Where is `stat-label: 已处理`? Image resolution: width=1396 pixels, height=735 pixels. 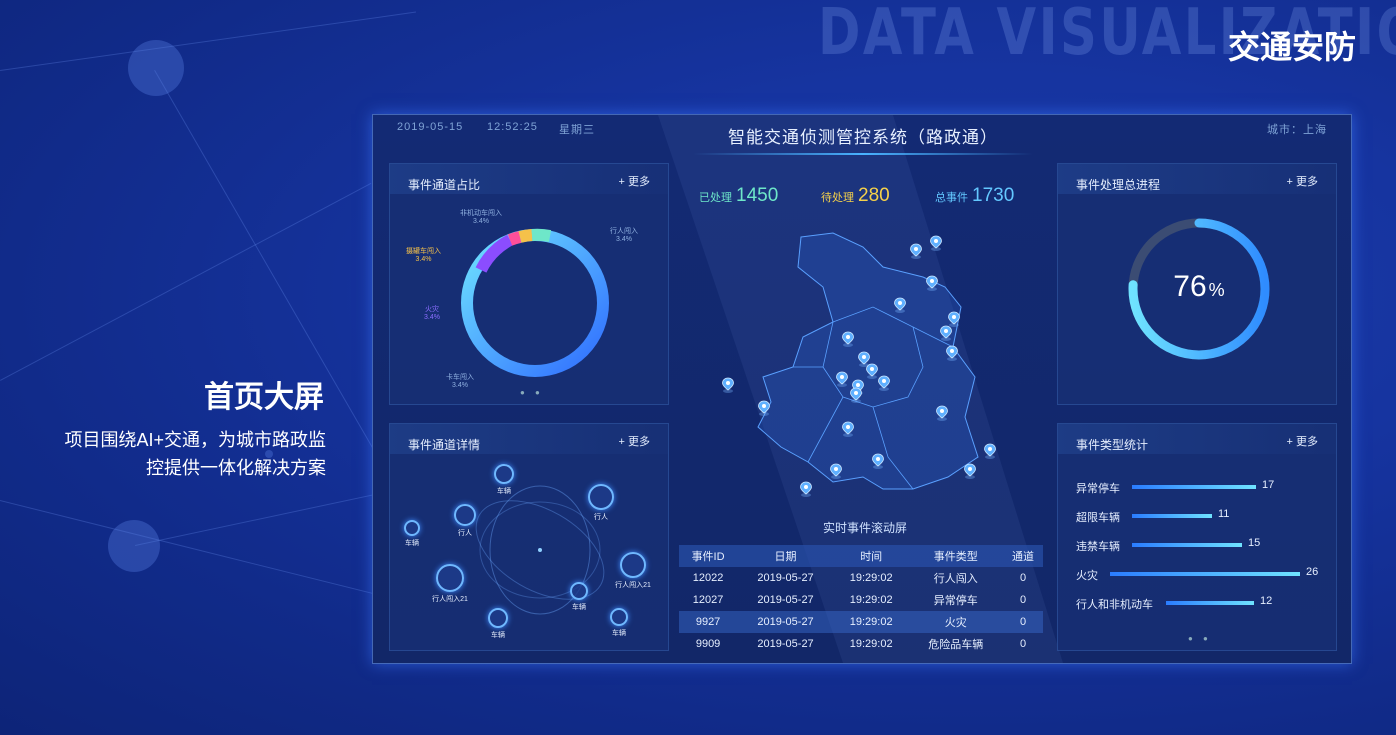 stat-label: 已处理 is located at coordinates (715, 198).